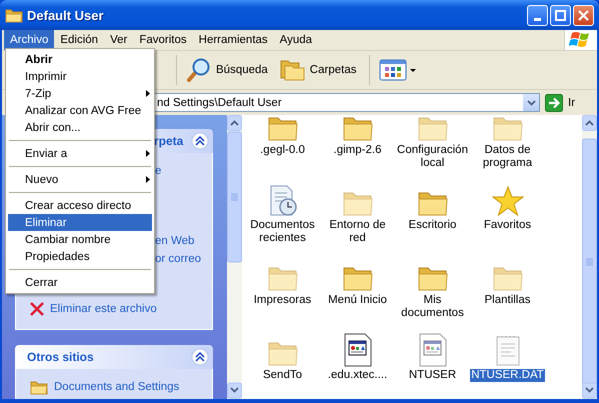 This screenshot has width=599, height=403. I want to click on maximize-icon, so click(560, 15).